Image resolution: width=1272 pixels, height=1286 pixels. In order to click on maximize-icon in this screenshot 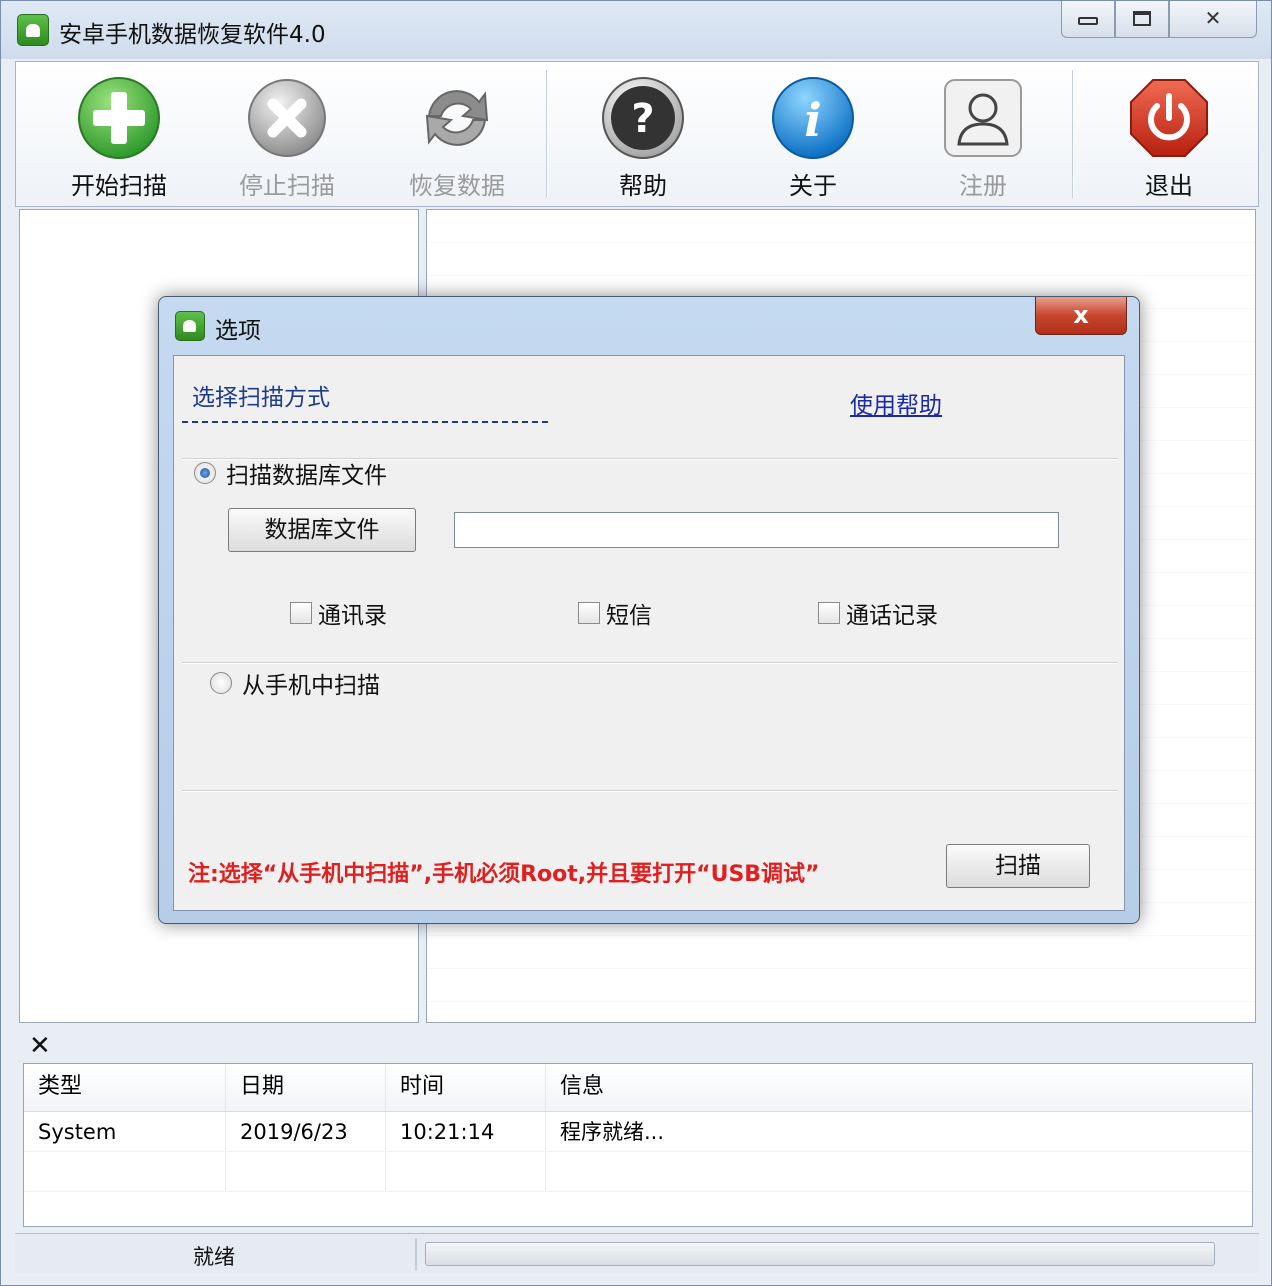, I will do `click(1142, 18)`.